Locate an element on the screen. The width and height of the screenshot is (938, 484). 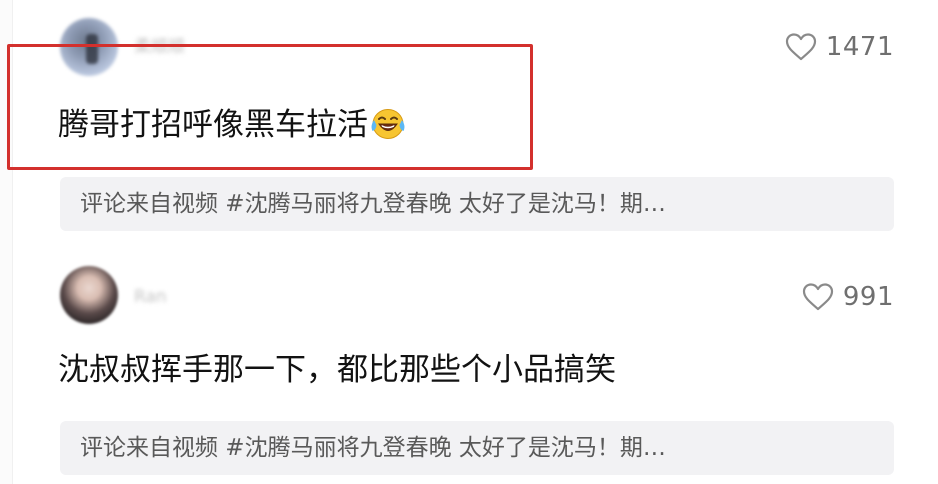
like-count: 1471 is located at coordinates (859, 47).